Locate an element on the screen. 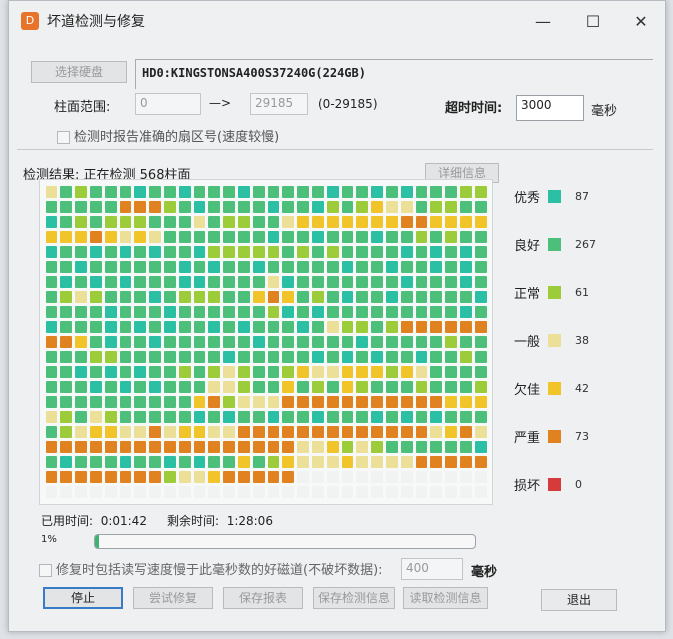 This screenshot has height=639, width=673. repair-slow-checkbox: 修复时包括读写速度慢于此毫秒数的好磁道(不破坏数据): is located at coordinates (211, 568).